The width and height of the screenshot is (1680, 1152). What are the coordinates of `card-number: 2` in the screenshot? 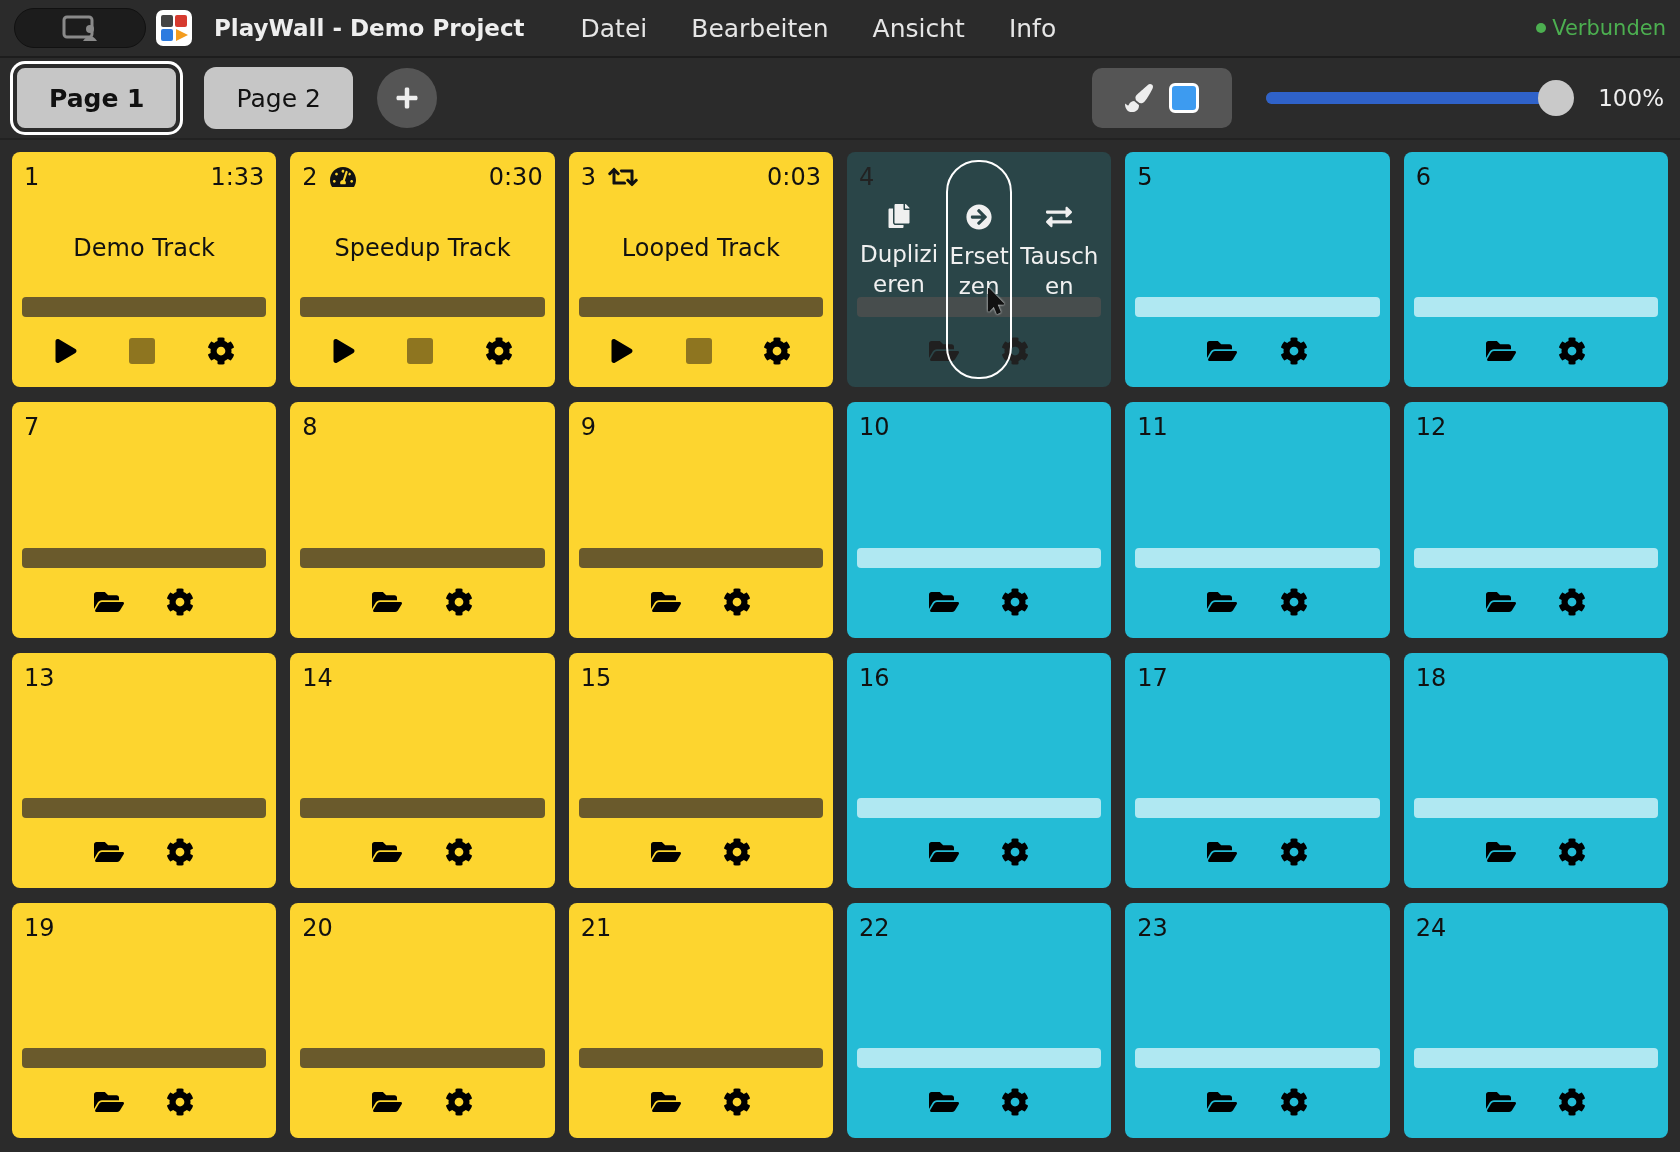 It's located at (310, 177).